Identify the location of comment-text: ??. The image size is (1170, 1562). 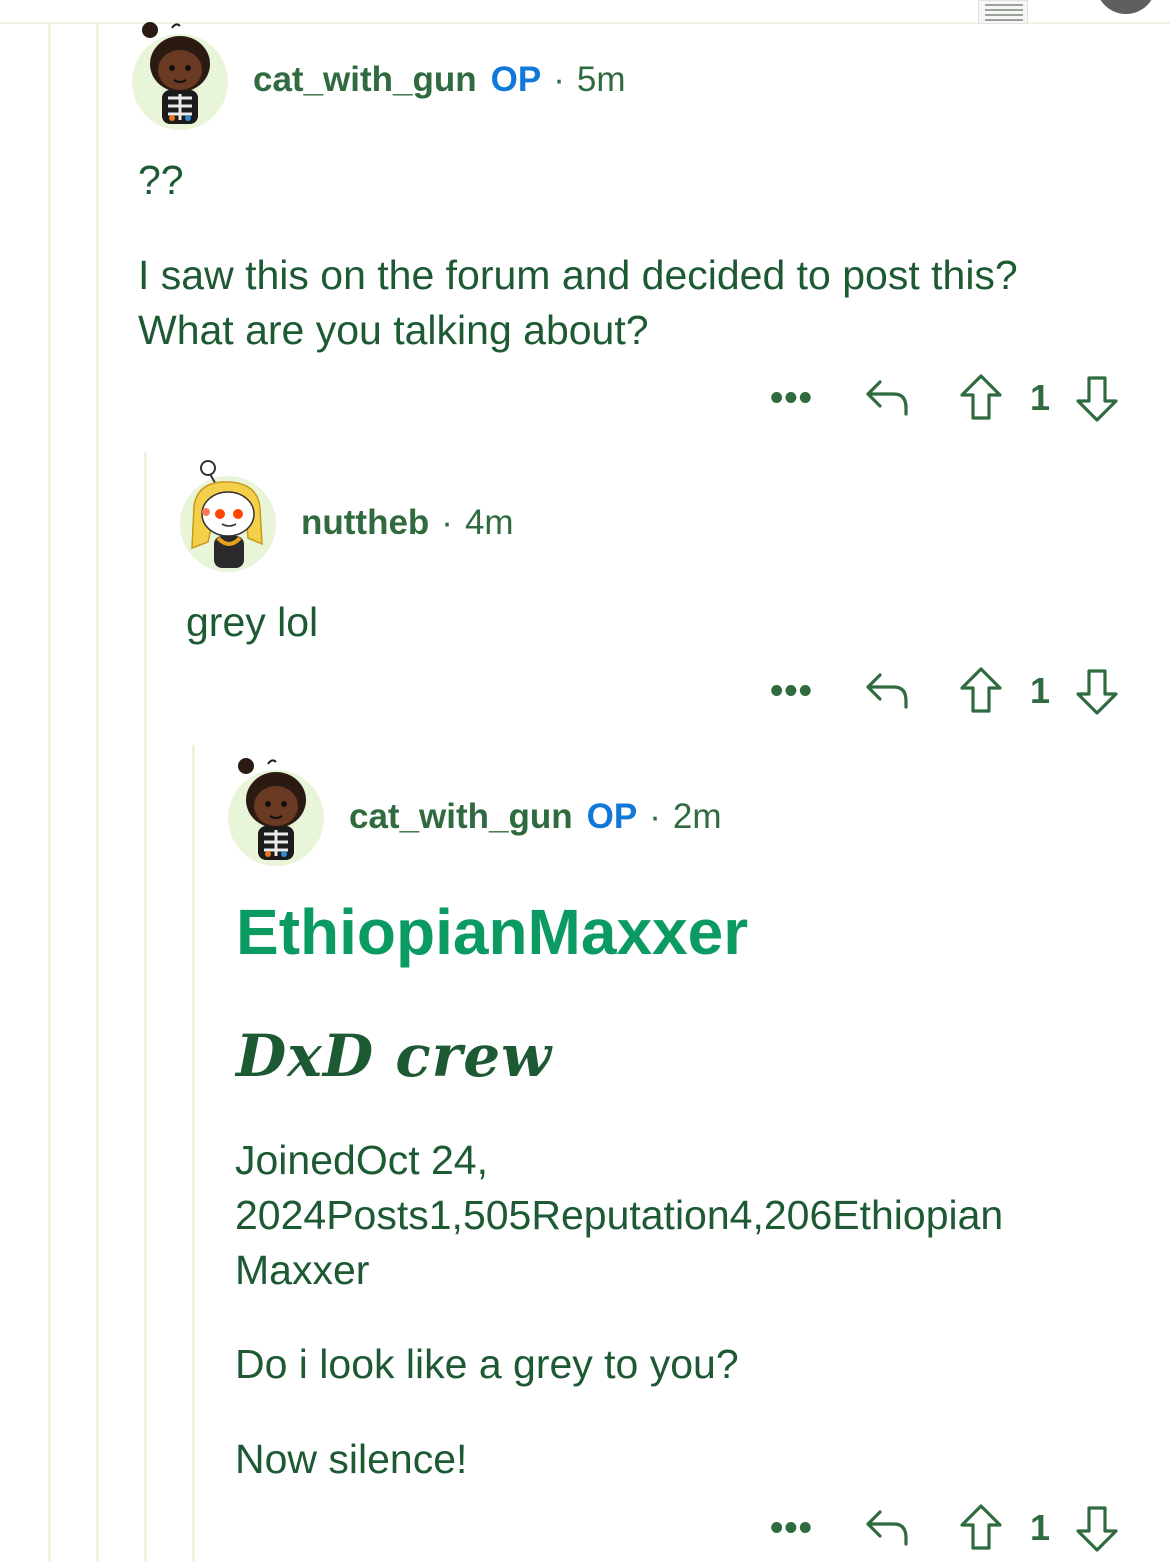
(161, 180).